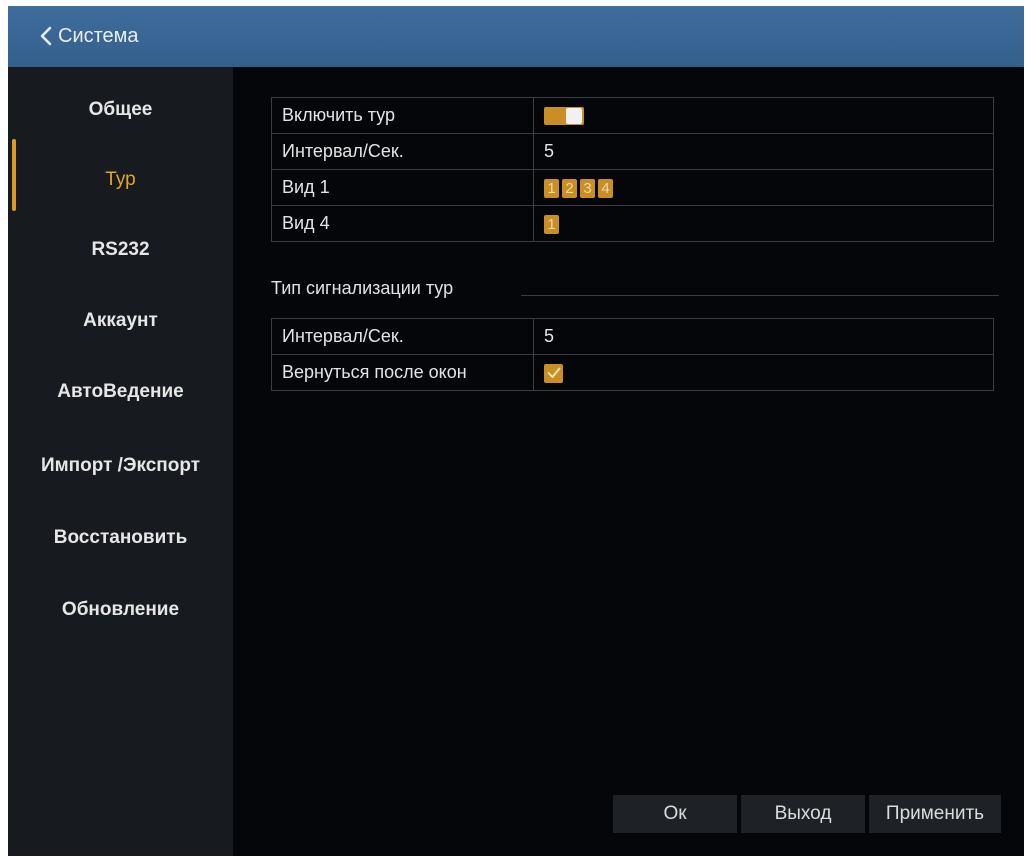 The width and height of the screenshot is (1033, 858). What do you see at coordinates (120, 250) in the screenshot?
I see `sidebar-item-rs232: RS232` at bounding box center [120, 250].